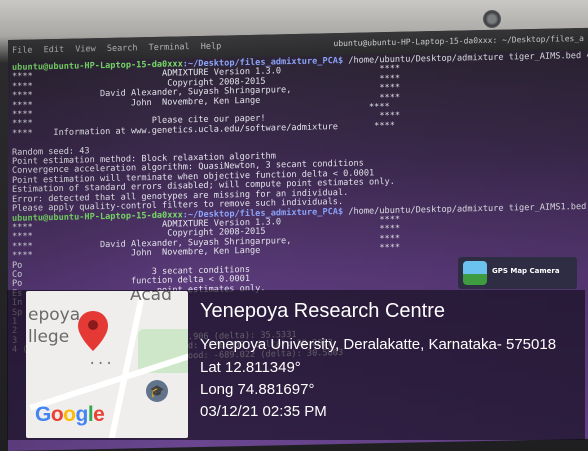 The height and width of the screenshot is (451, 588). I want to click on map-thumbnail: Acad epoya llege ··· 🎓 Google, so click(107, 364).